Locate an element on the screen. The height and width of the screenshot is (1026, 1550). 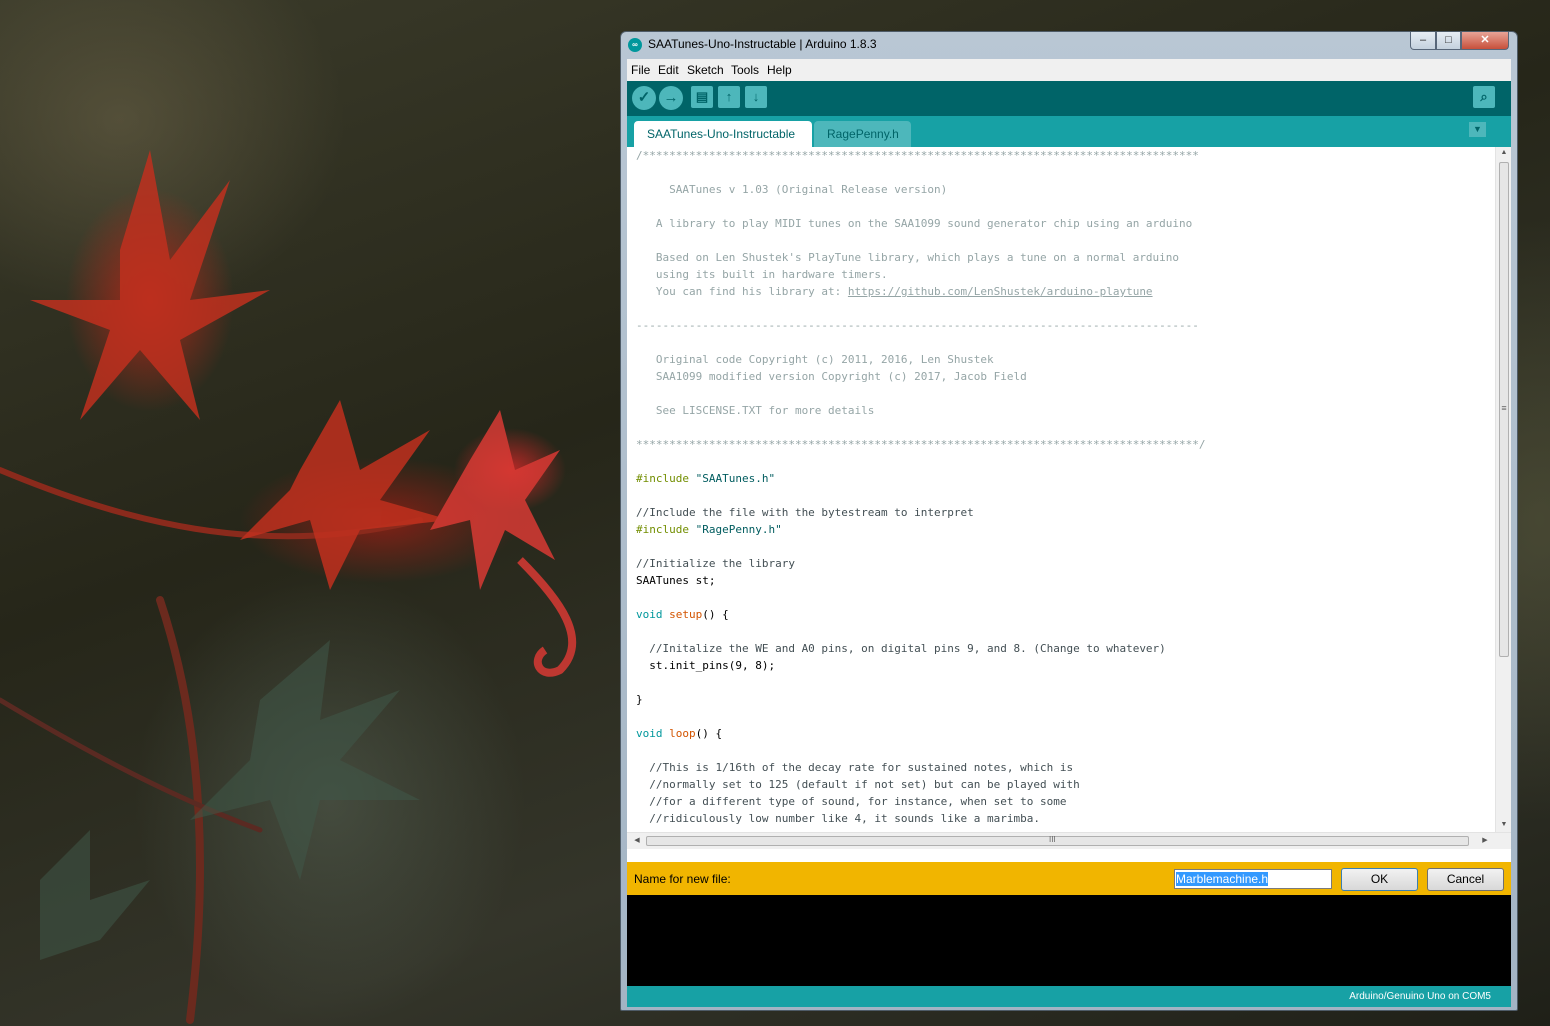
code-line: using its built in hardware timers. is located at coordinates (762, 274).